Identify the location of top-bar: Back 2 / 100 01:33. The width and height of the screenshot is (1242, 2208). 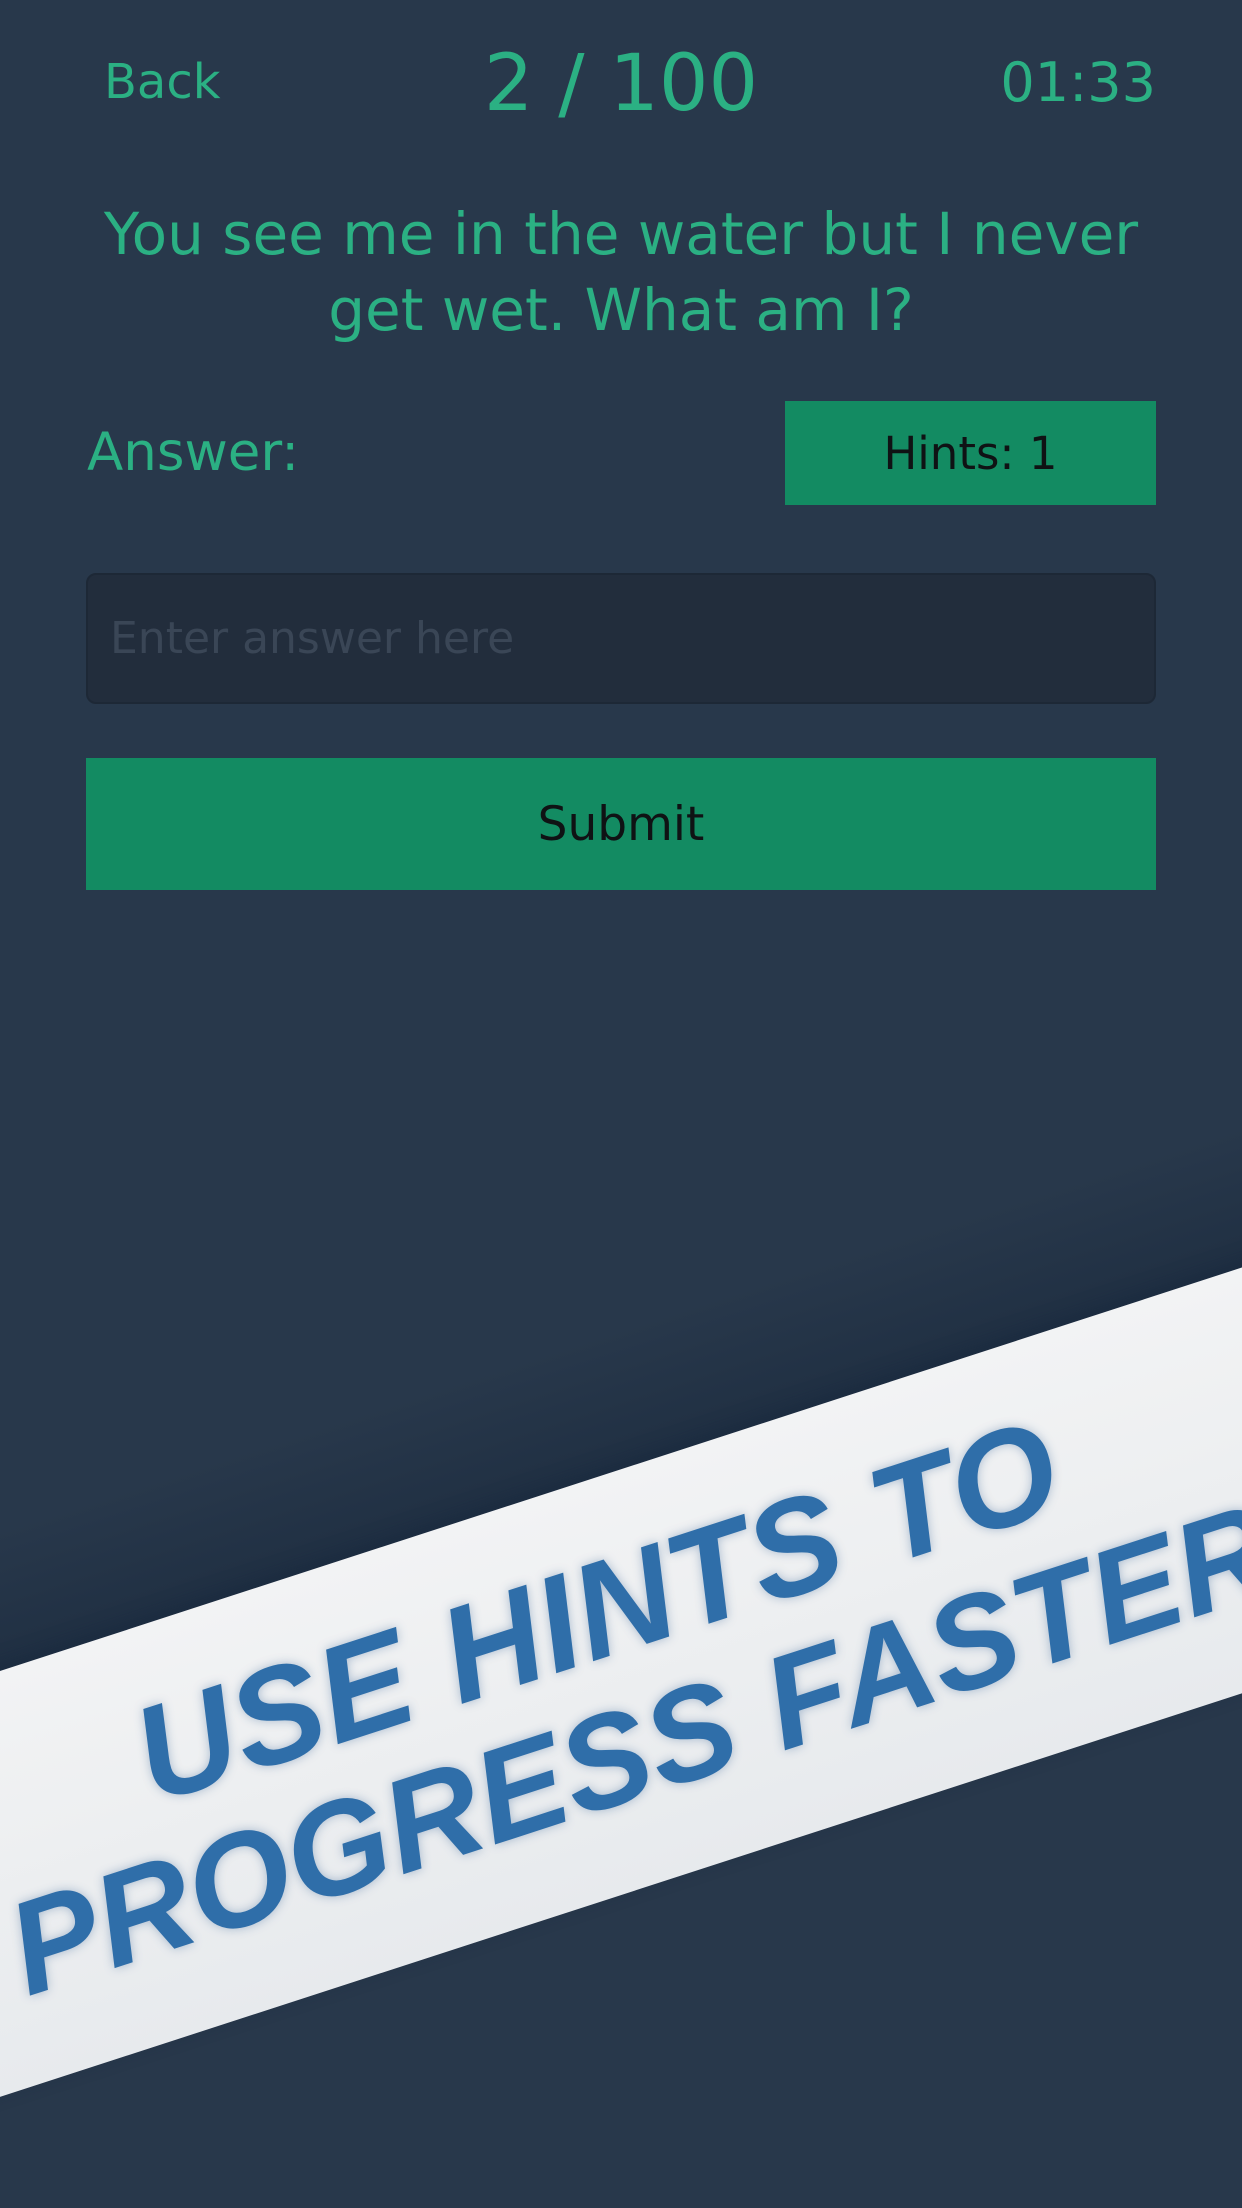
(621, 85).